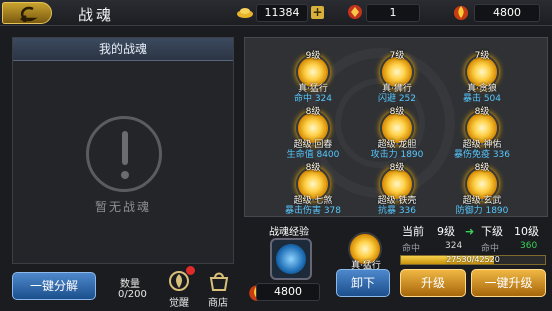 Image resolution: width=552 pixels, height=311 pixels. I want to click on bottom-left-controls: 一键分解 数量 0/200 觉醒 商店, so click(122, 287).